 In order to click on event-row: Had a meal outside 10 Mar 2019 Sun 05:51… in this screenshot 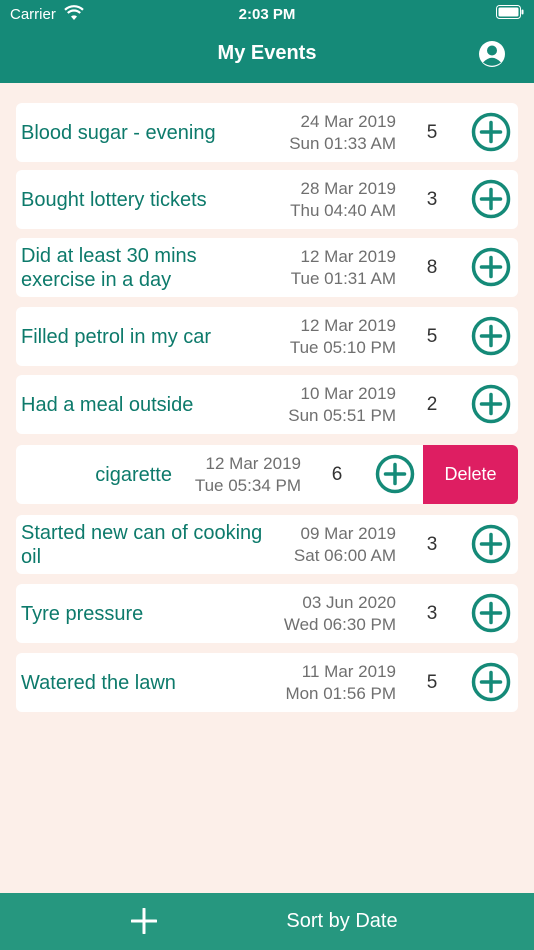, I will do `click(267, 404)`.